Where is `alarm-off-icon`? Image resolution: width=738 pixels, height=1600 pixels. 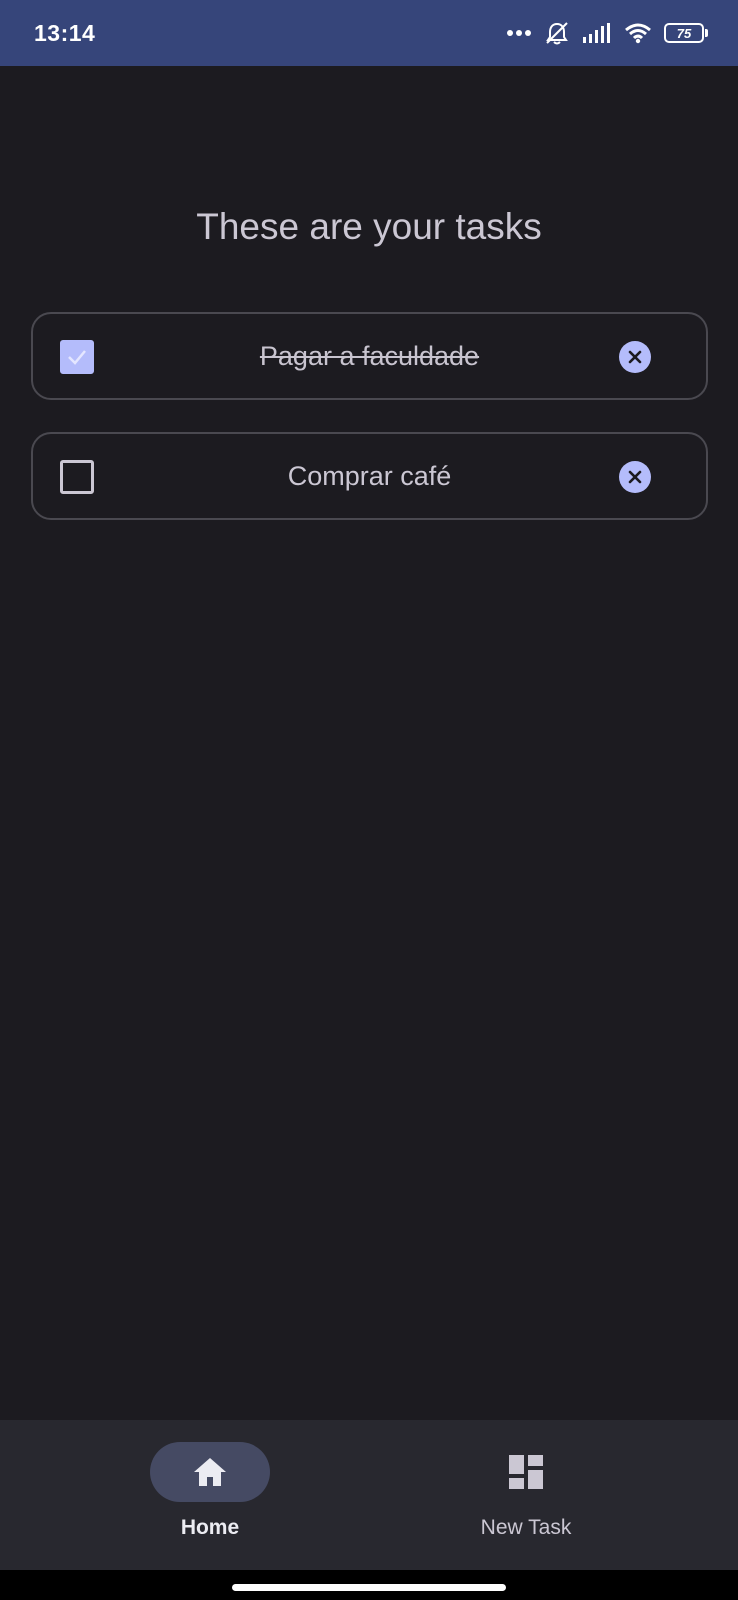
alarm-off-icon is located at coordinates (557, 33).